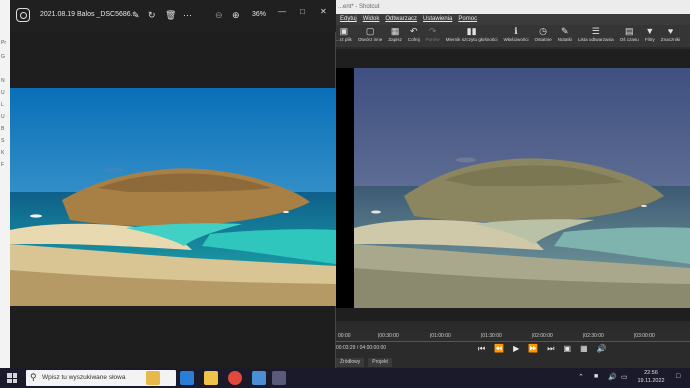 The height and width of the screenshot is (388, 690). What do you see at coordinates (395, 31) in the screenshot?
I see `save-icon: ▦` at bounding box center [395, 31].